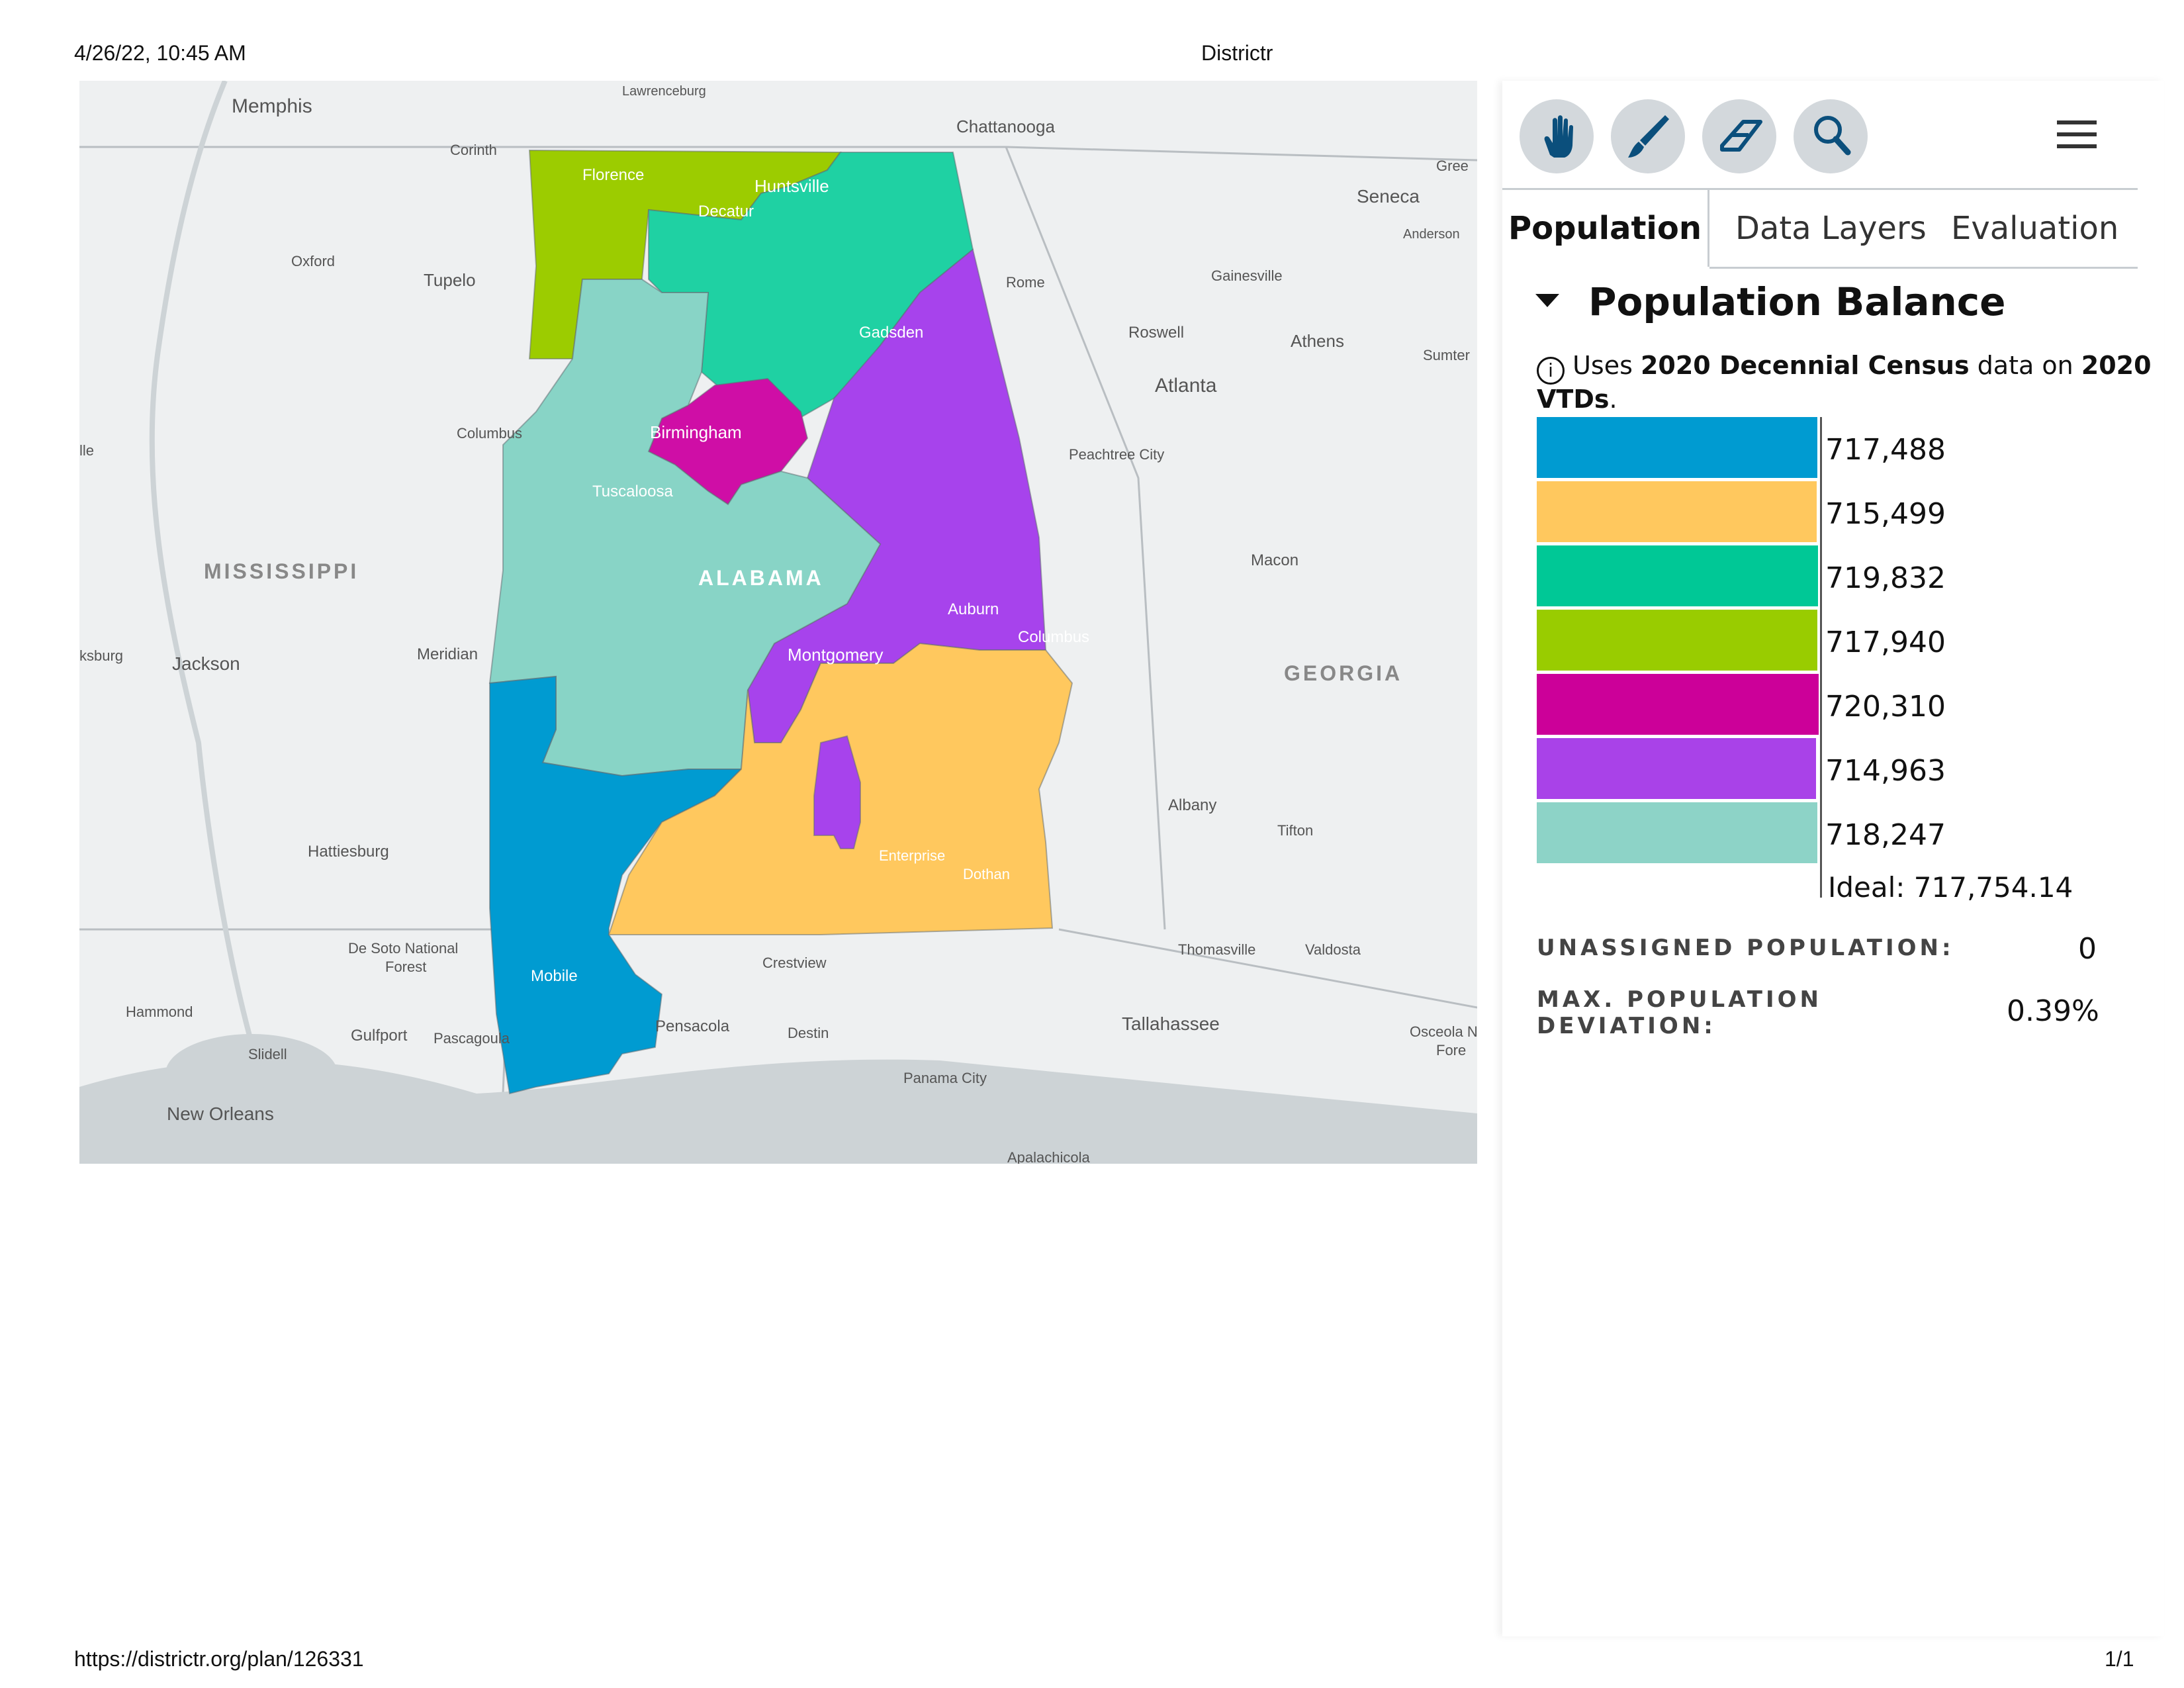  I want to click on label-corinth: Corinth, so click(474, 150).